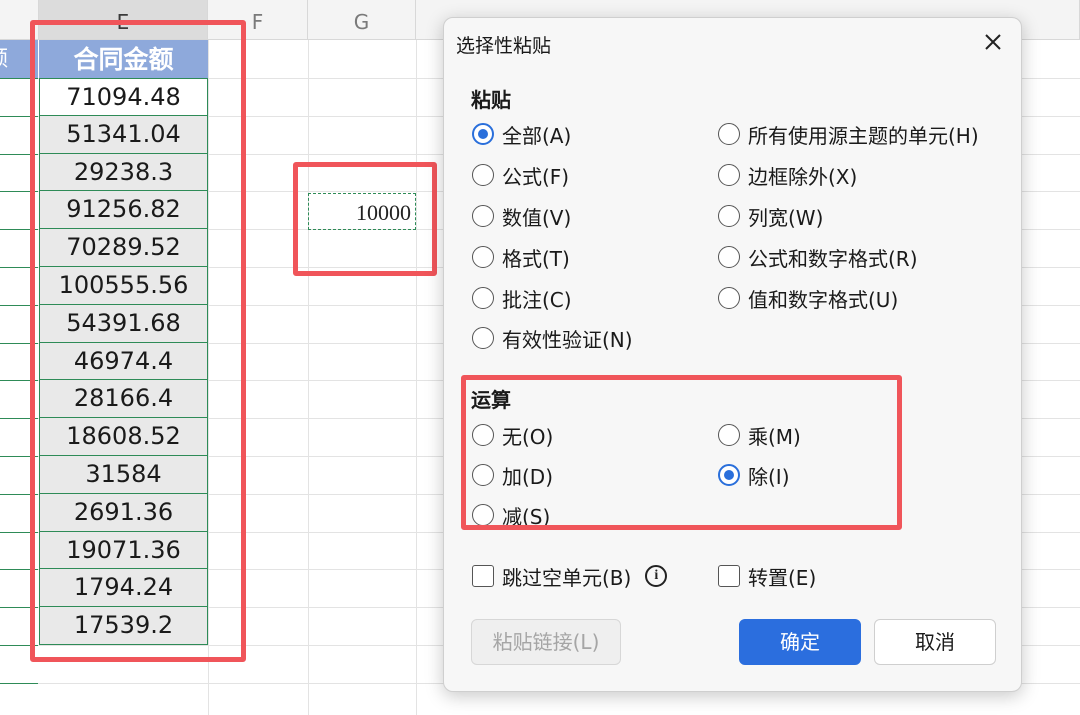 The image size is (1080, 715). I want to click on highlight-box-operation, so click(681, 452).